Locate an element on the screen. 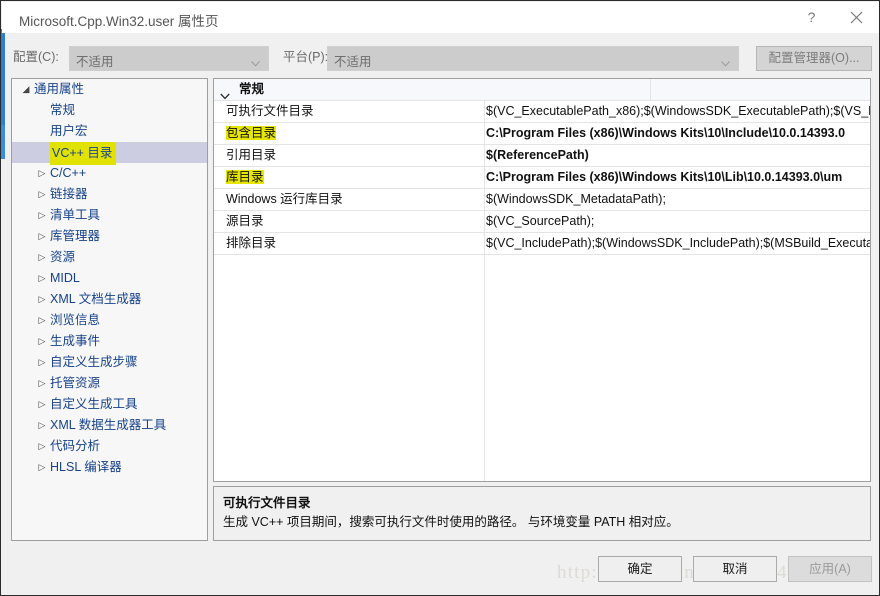 Image resolution: width=880 pixels, height=596 pixels. tree-item-label: 自定义生成步骤 is located at coordinates (94, 362).